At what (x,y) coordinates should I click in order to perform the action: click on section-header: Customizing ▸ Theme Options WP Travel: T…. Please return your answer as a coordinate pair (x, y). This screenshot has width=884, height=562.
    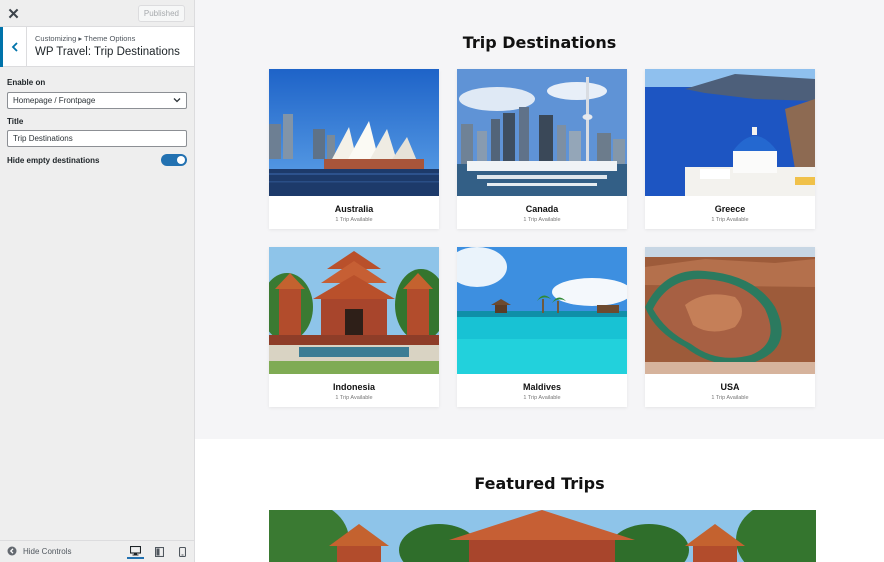
    Looking at the image, I should click on (97, 47).